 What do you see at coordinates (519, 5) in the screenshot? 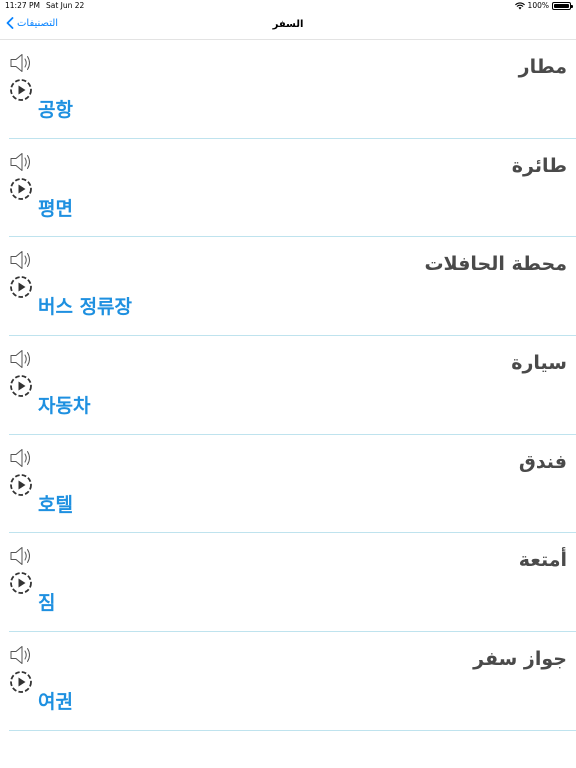
I see `wifi-icon` at bounding box center [519, 5].